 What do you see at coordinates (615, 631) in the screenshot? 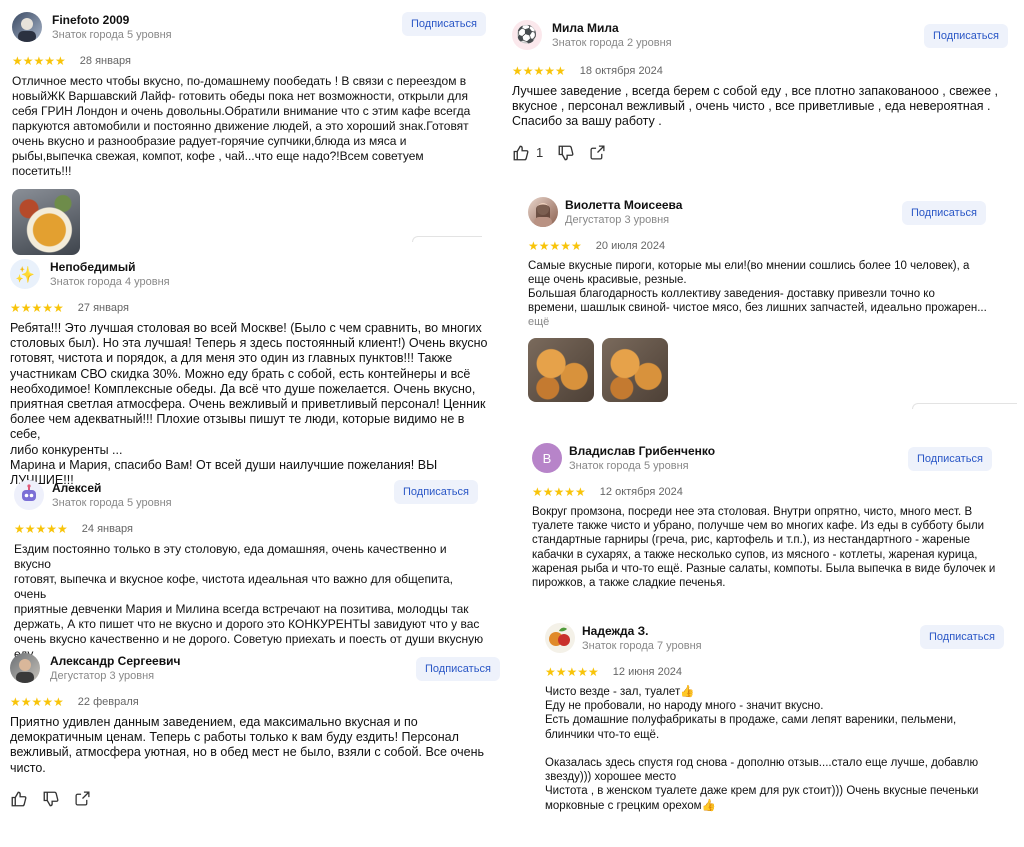
I see `review-author: Надежда З.` at bounding box center [615, 631].